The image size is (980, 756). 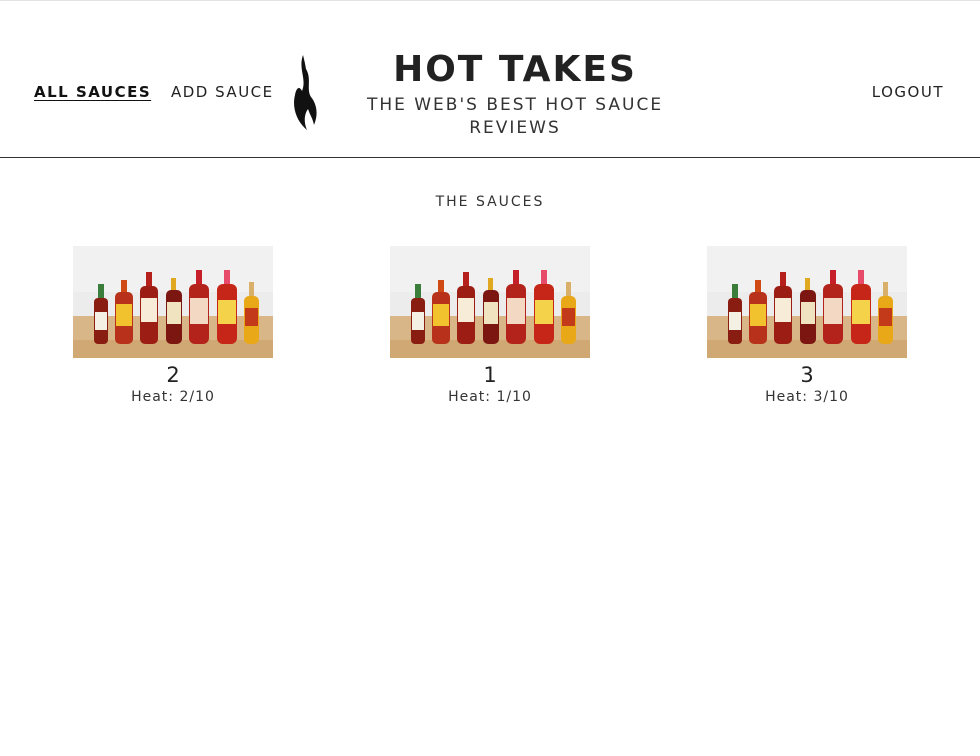 I want to click on sauce-card: 3 Heat: 3/10, so click(x=807, y=326).